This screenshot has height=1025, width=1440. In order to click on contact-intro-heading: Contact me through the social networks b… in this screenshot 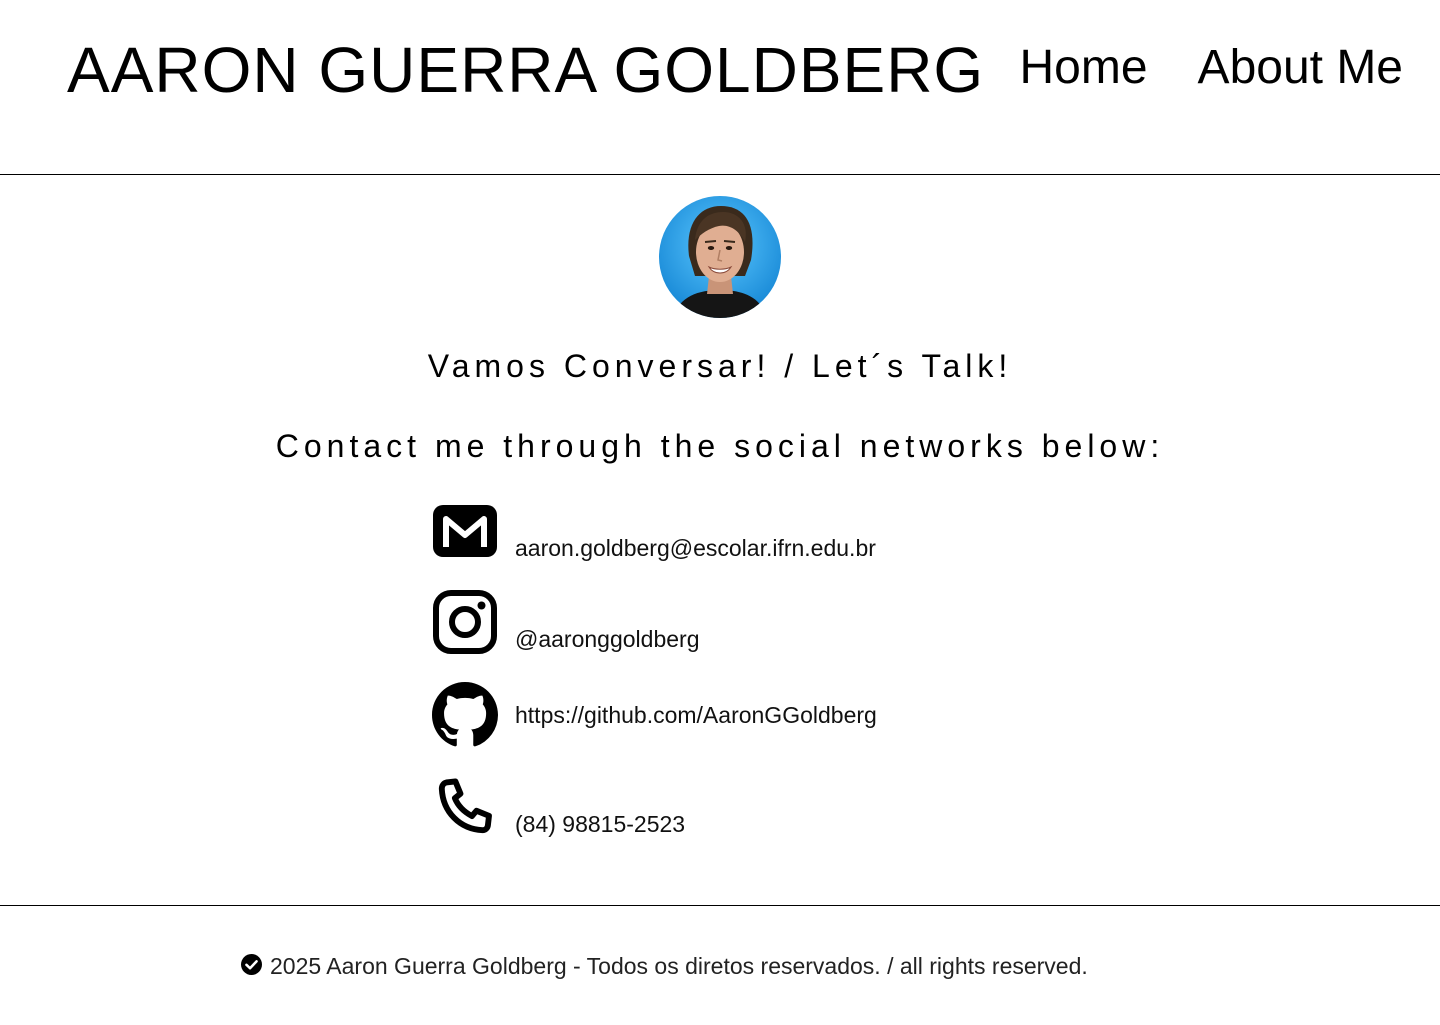, I will do `click(720, 446)`.